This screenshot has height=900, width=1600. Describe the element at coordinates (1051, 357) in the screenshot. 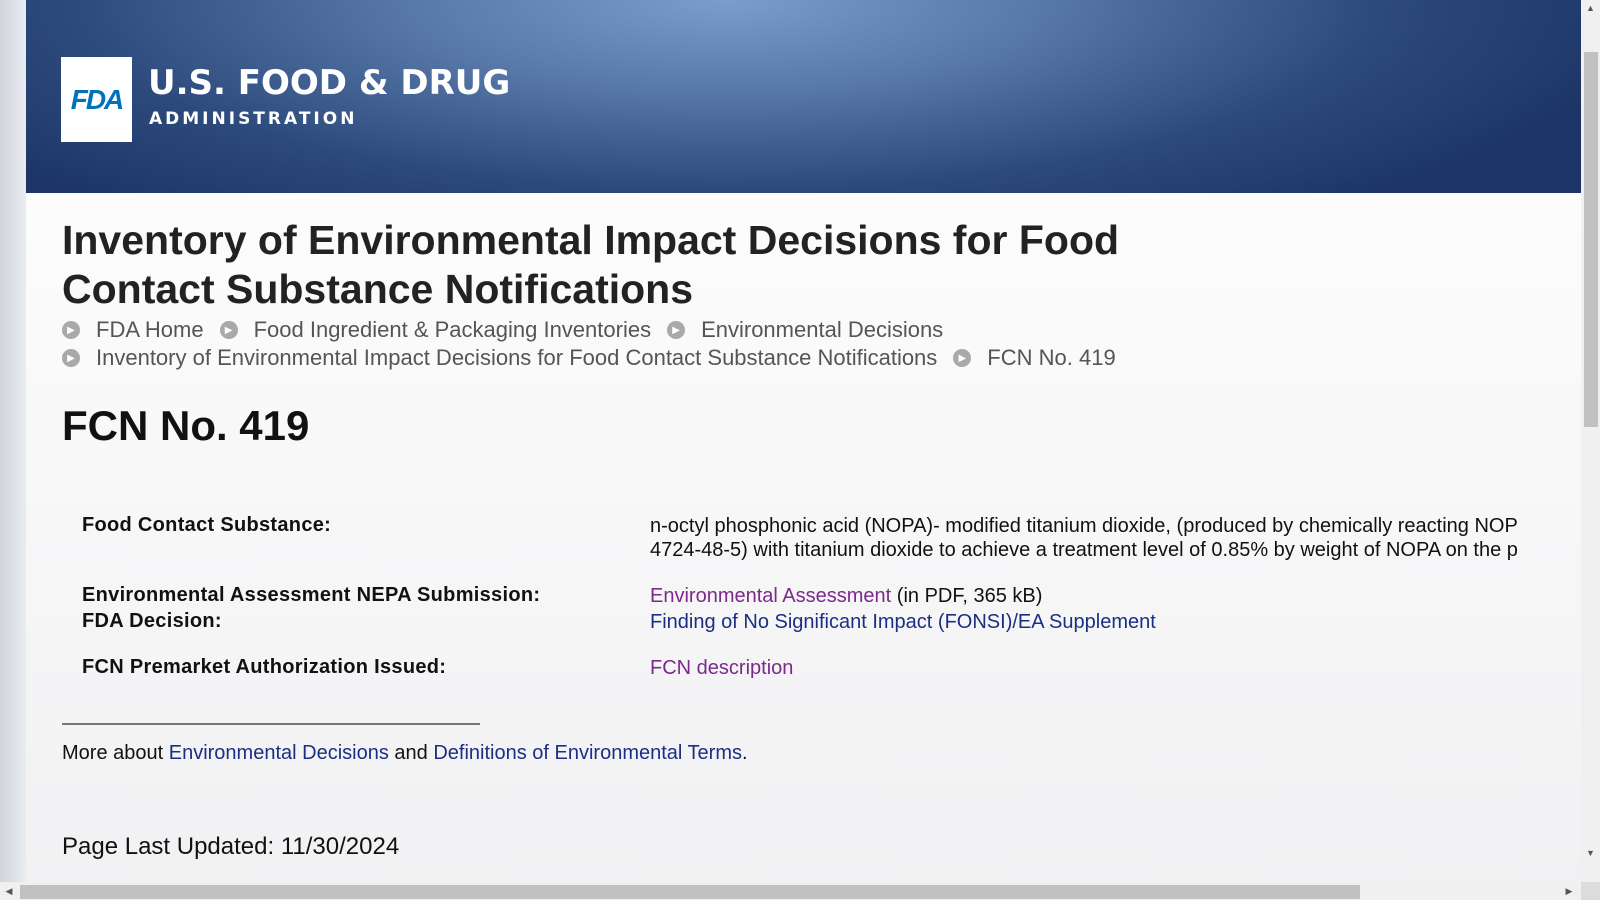

I see `breadcrumb-label: FCN No. 419` at that location.